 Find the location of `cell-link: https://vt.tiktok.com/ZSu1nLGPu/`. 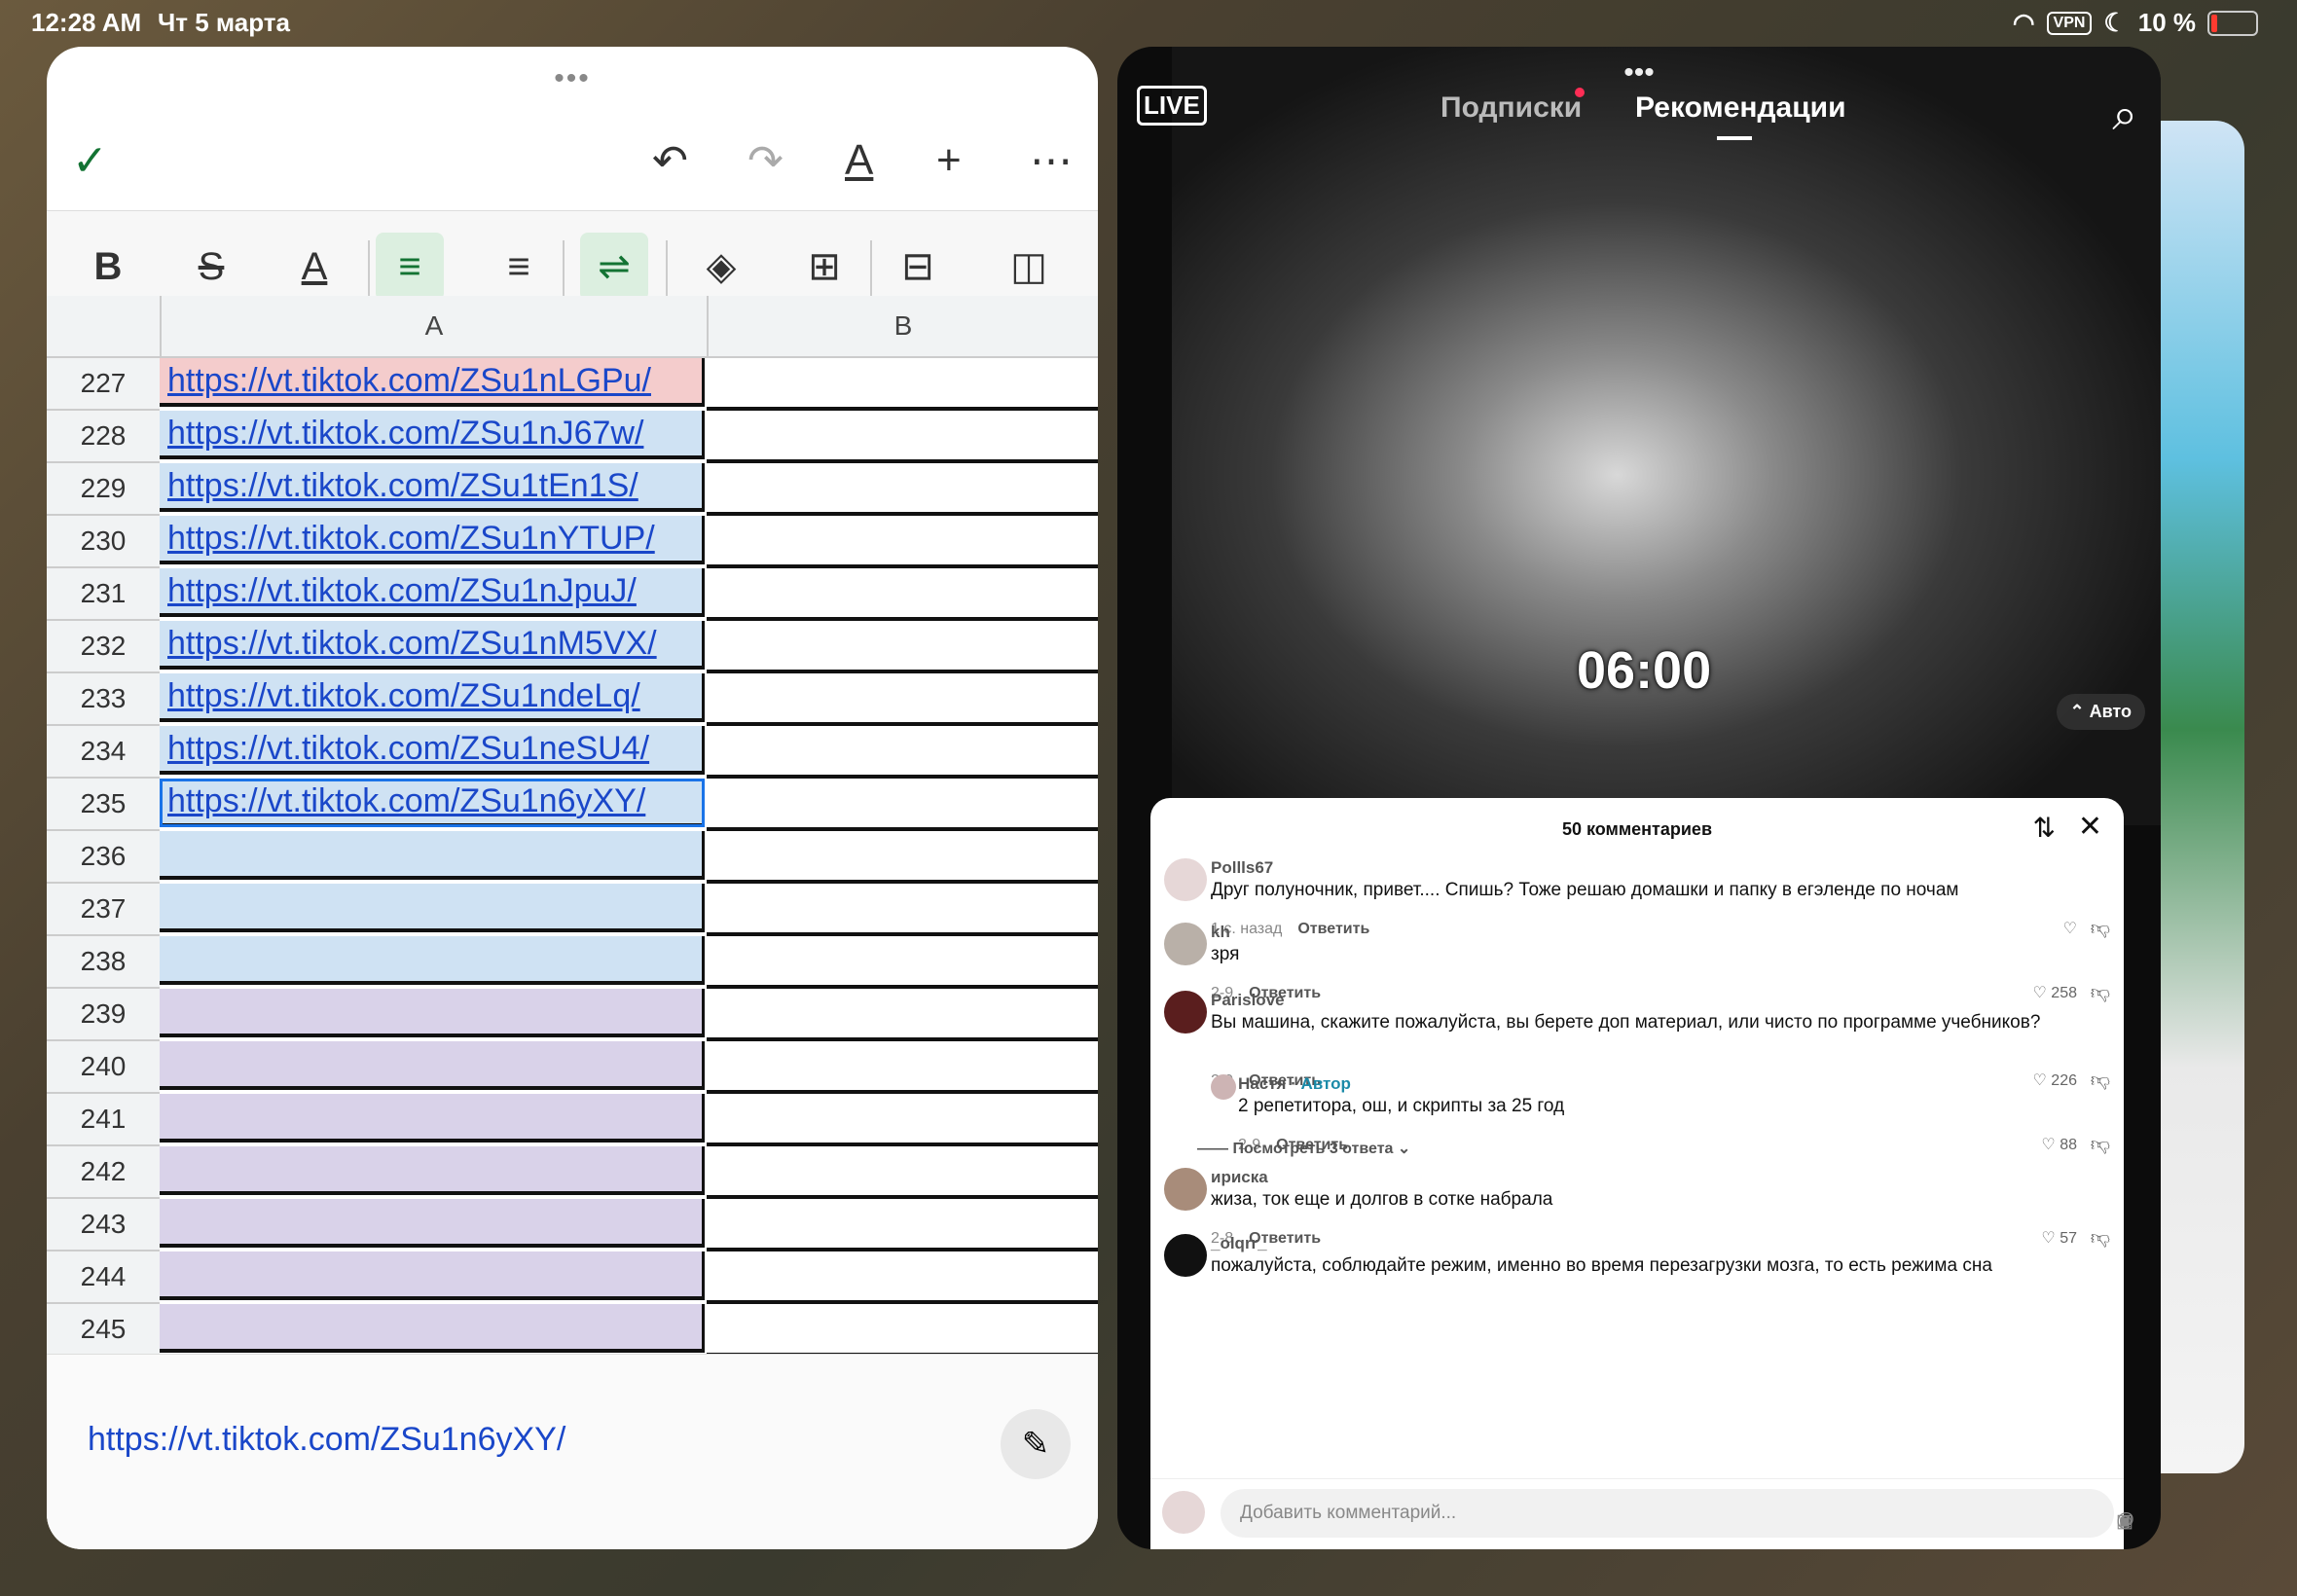

cell-link: https://vt.tiktok.com/ZSu1nLGPu/ is located at coordinates (409, 381).